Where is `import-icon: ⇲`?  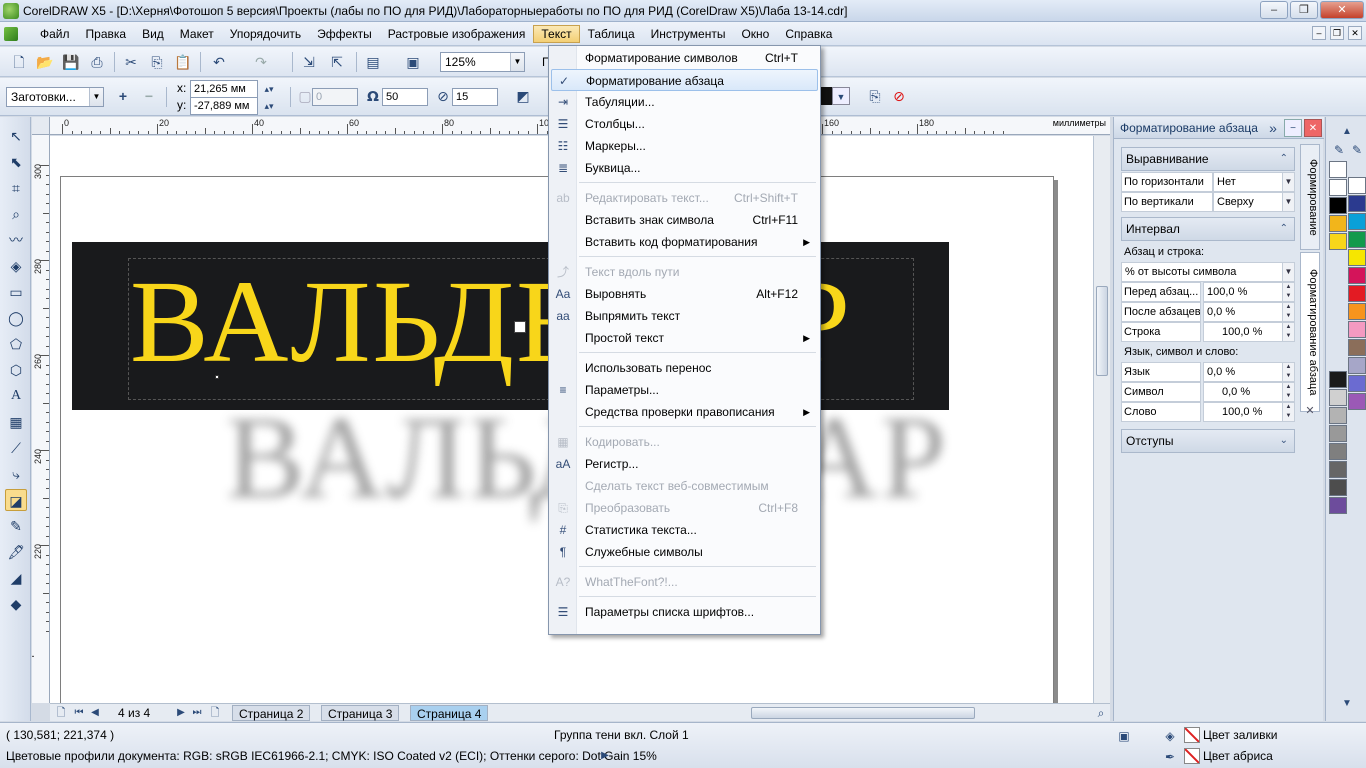
import-icon: ⇲ is located at coordinates (309, 62).